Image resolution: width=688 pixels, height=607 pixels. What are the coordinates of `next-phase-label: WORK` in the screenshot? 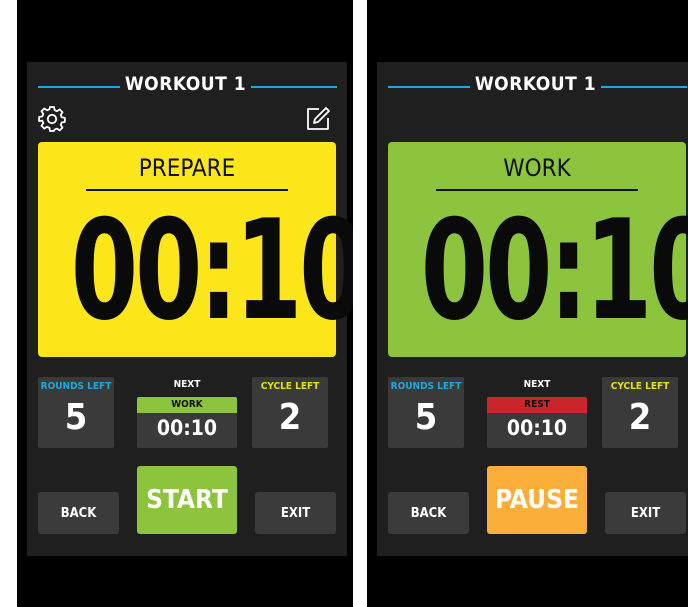 It's located at (187, 405).